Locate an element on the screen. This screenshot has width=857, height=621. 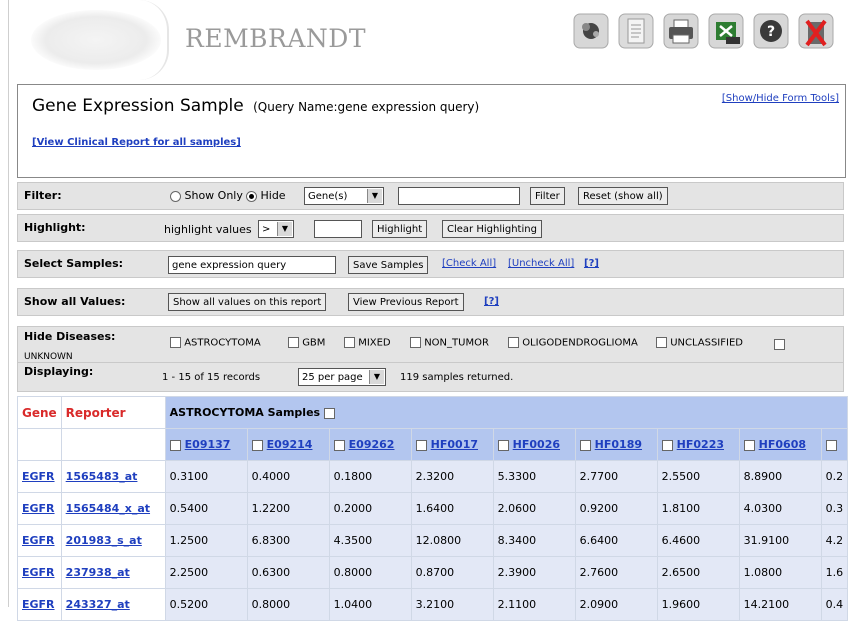
save-samples-button: Save Samples is located at coordinates (388, 265).